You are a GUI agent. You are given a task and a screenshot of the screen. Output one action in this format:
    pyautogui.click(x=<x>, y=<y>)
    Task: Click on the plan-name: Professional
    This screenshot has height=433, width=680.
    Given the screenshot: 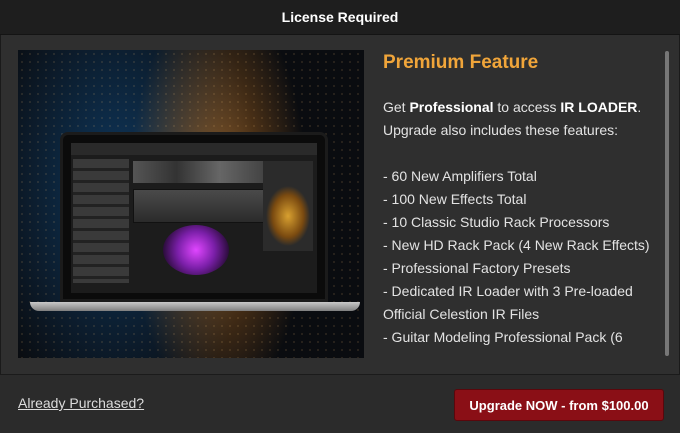 What is the action you would take?
    pyautogui.click(x=451, y=107)
    